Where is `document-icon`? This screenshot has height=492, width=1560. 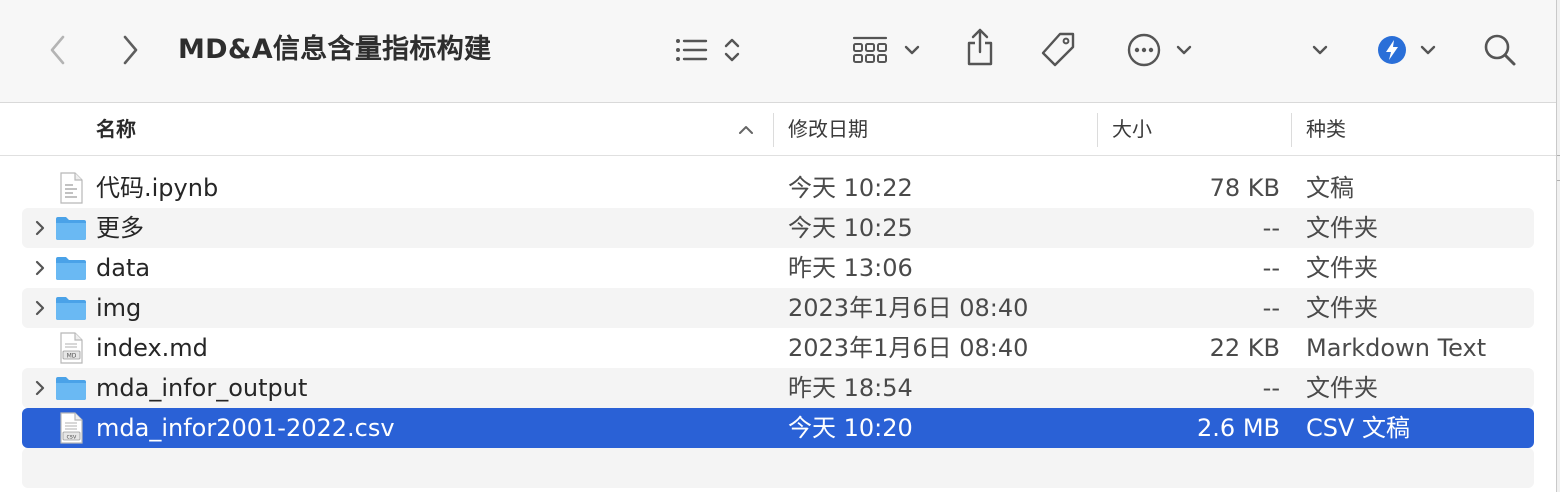
document-icon is located at coordinates (71, 188).